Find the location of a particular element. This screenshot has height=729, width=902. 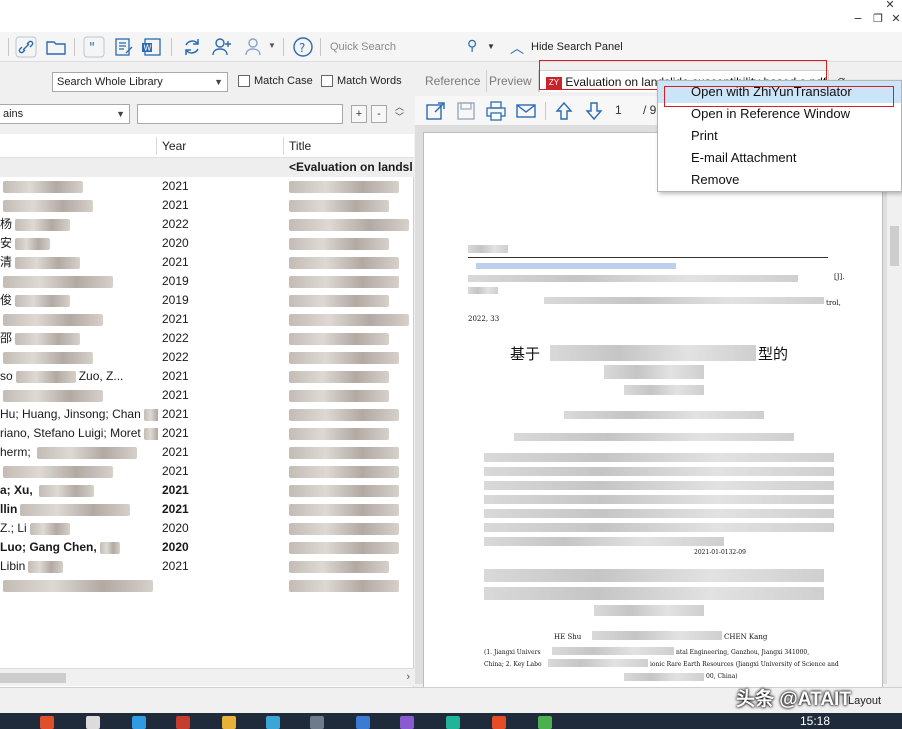

author-text: 安 is located at coordinates (6, 243).